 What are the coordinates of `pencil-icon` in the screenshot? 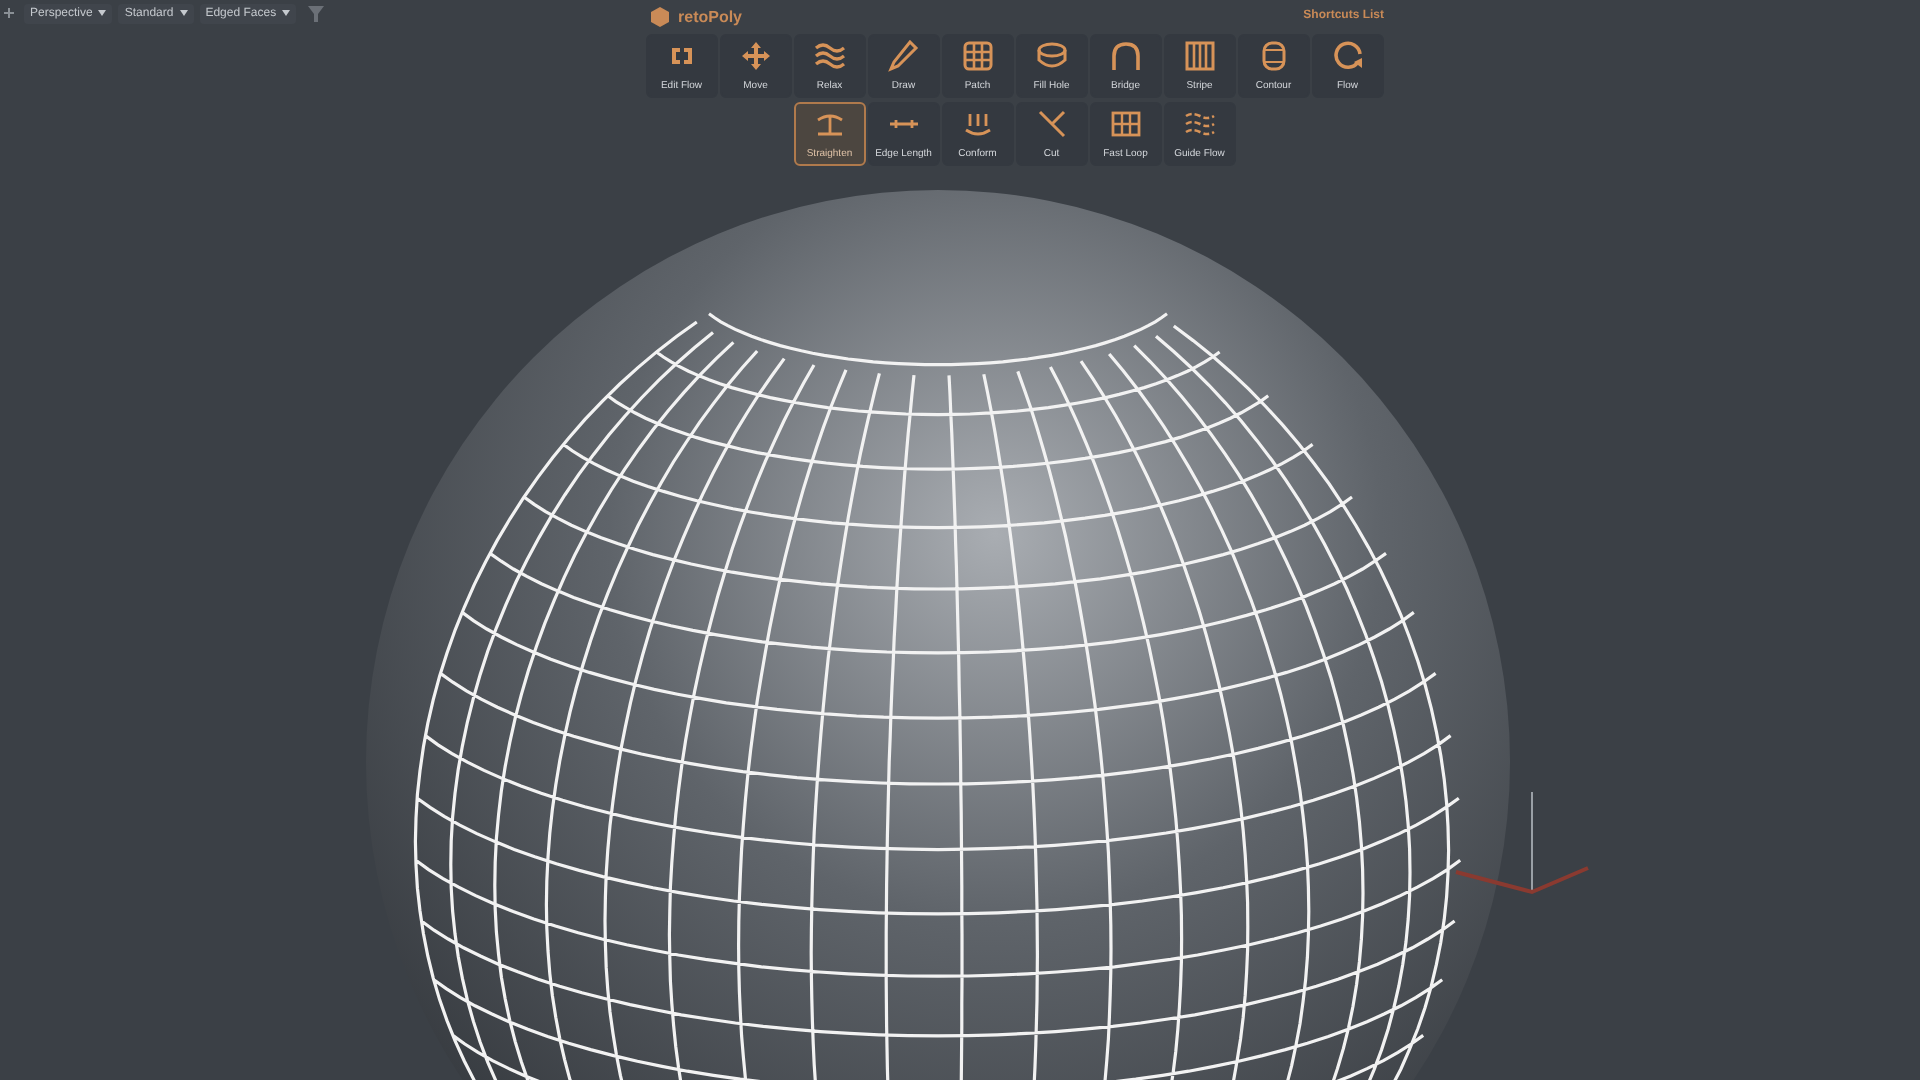 It's located at (903, 56).